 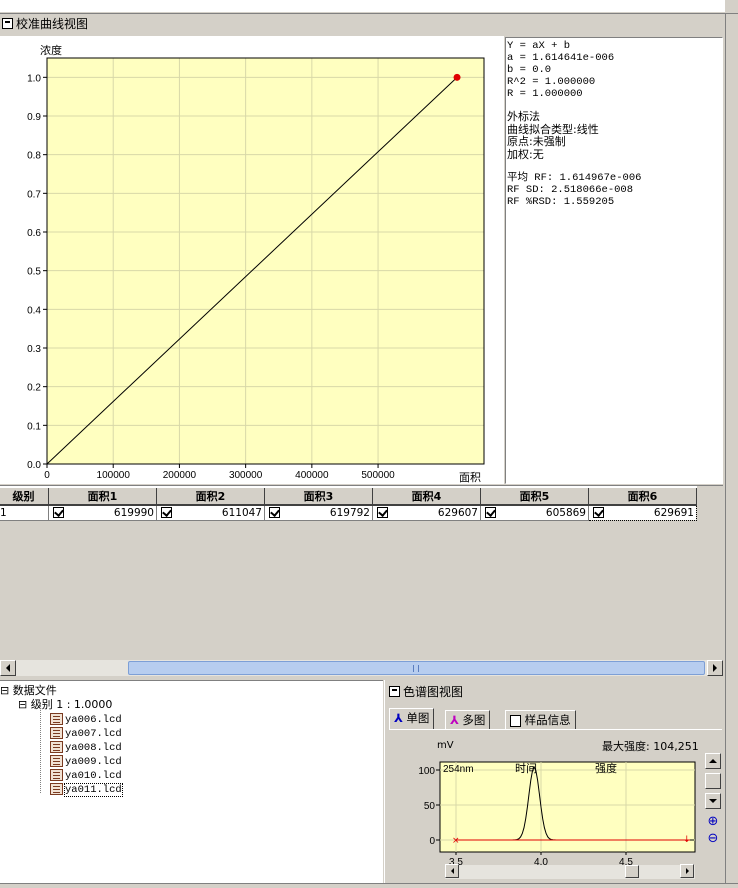 What do you see at coordinates (24, 496) in the screenshot?
I see `level-header: 级别` at bounding box center [24, 496].